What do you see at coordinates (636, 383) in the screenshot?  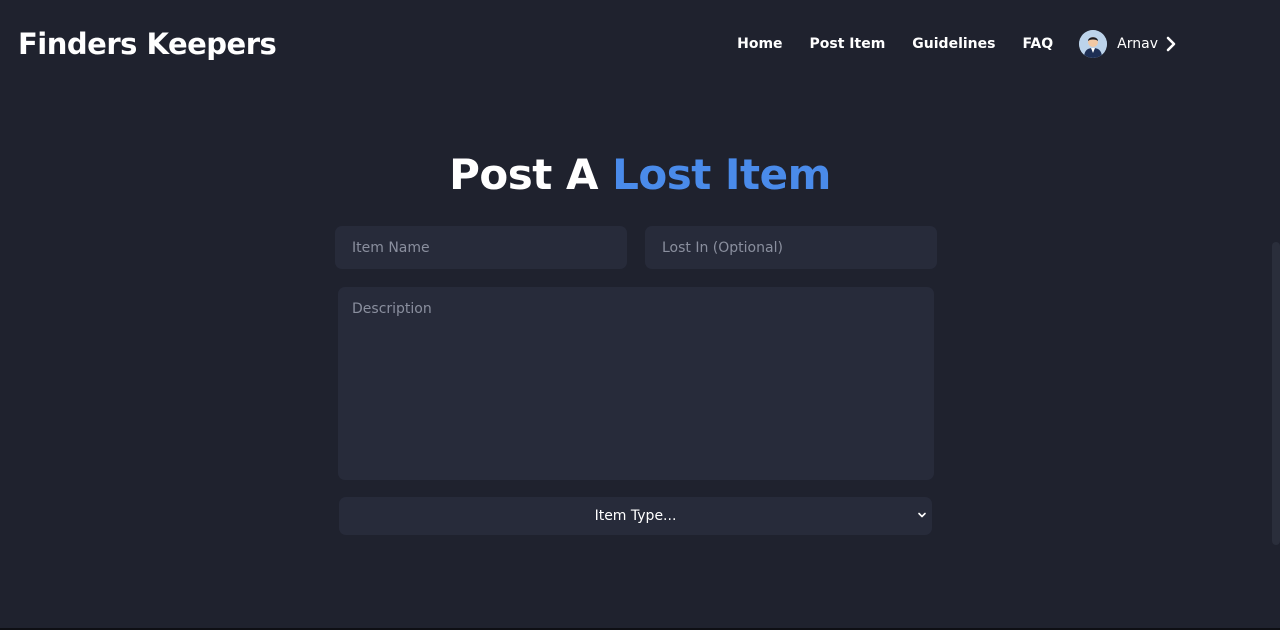 I see `description-textarea` at bounding box center [636, 383].